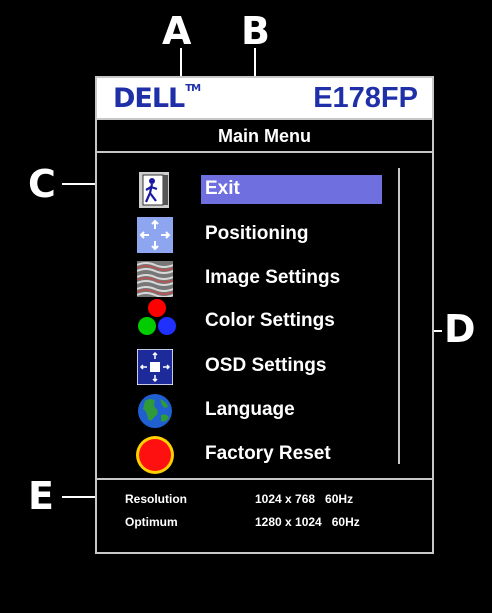  I want to click on menu-item-factory-reset: Factory Reset, so click(261, 455).